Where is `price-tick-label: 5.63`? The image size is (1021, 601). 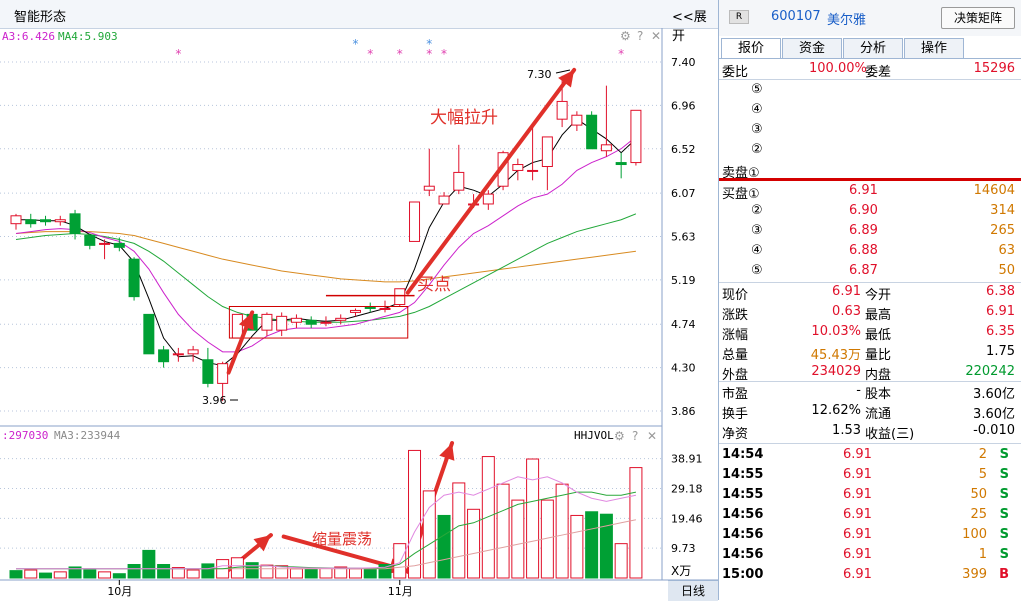
price-tick-label: 5.63 is located at coordinates (683, 237).